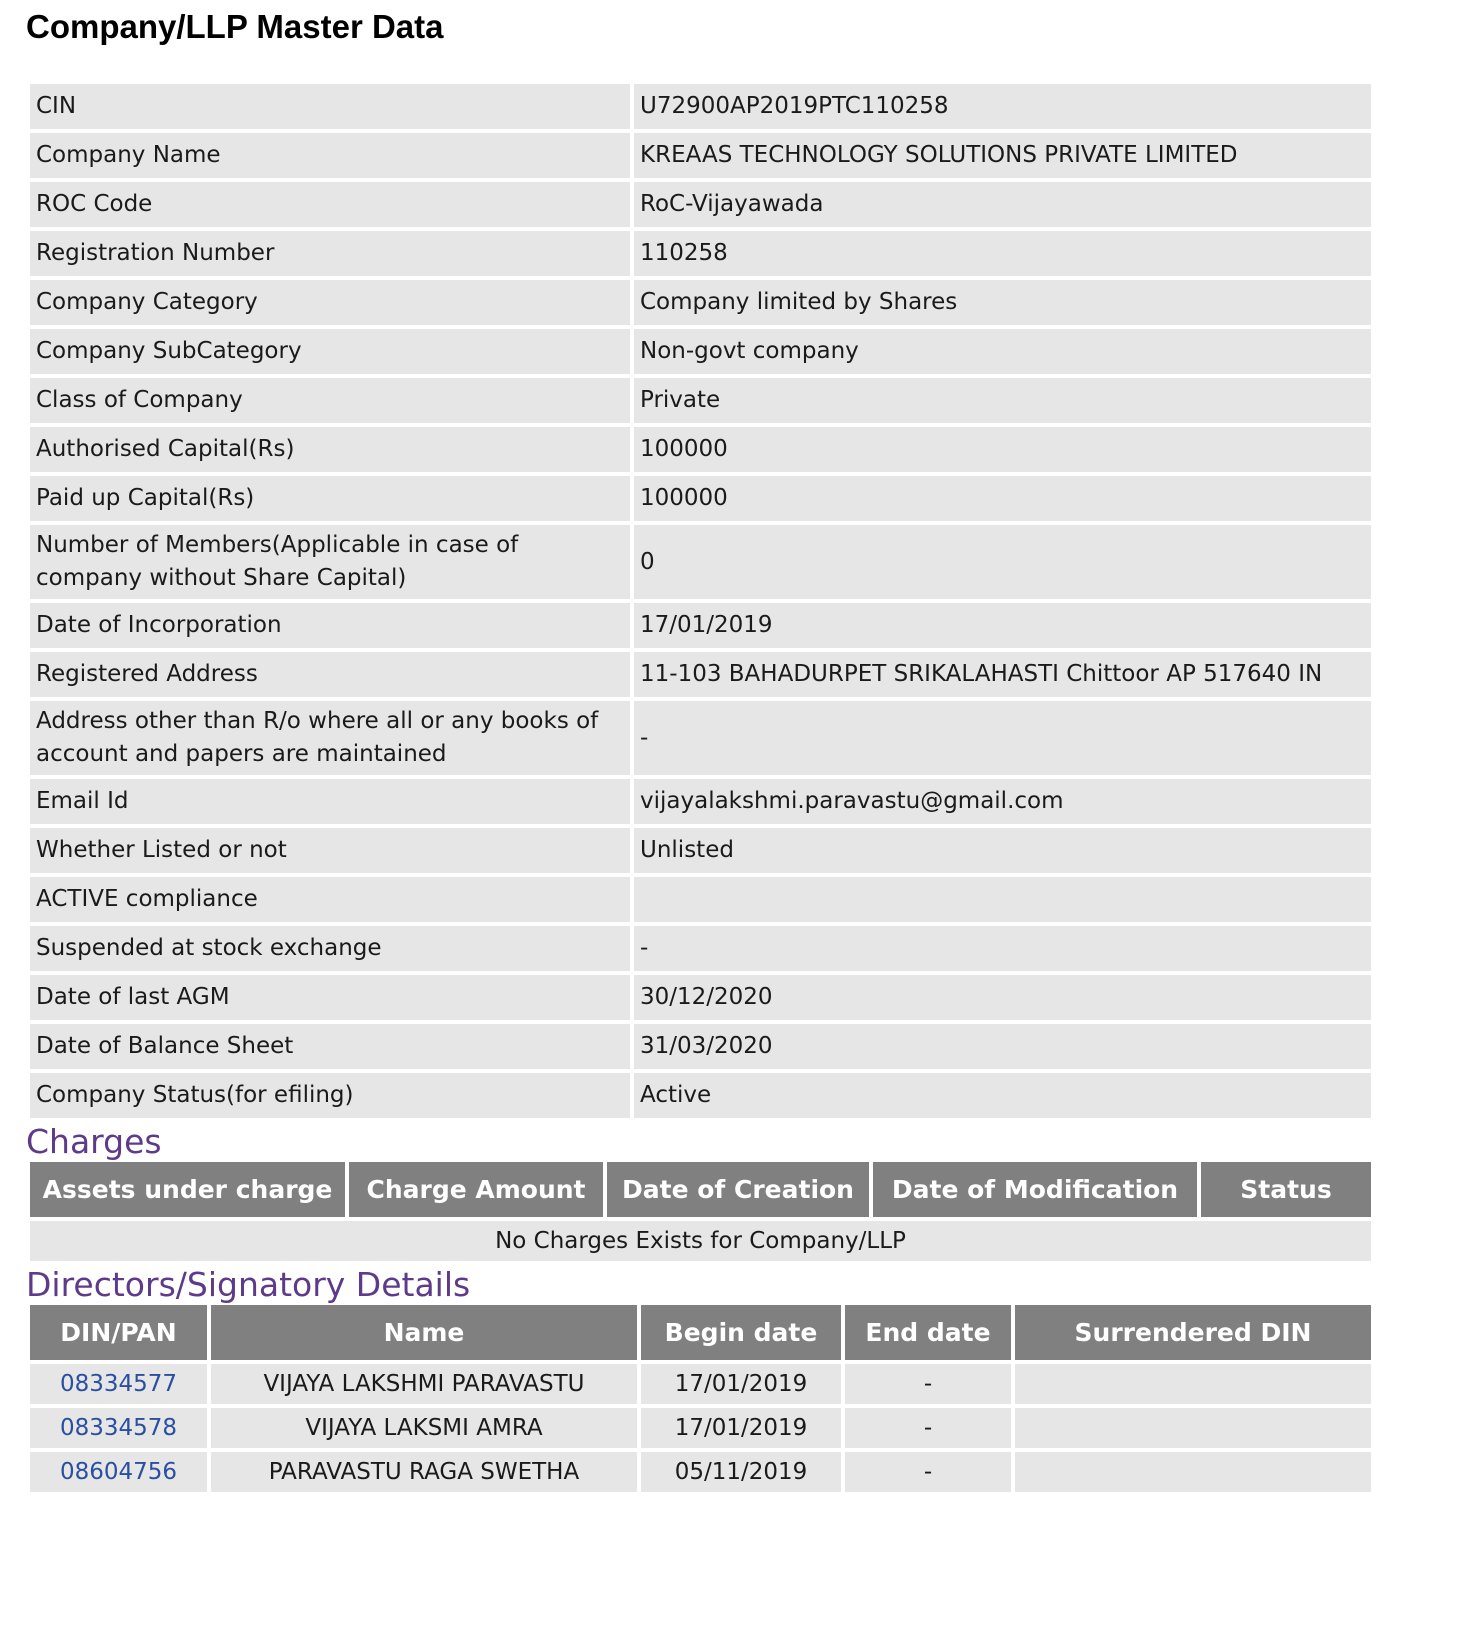 The image size is (1470, 1634). Describe the element at coordinates (330, 253) in the screenshot. I see `field-label: Registration Number` at that location.